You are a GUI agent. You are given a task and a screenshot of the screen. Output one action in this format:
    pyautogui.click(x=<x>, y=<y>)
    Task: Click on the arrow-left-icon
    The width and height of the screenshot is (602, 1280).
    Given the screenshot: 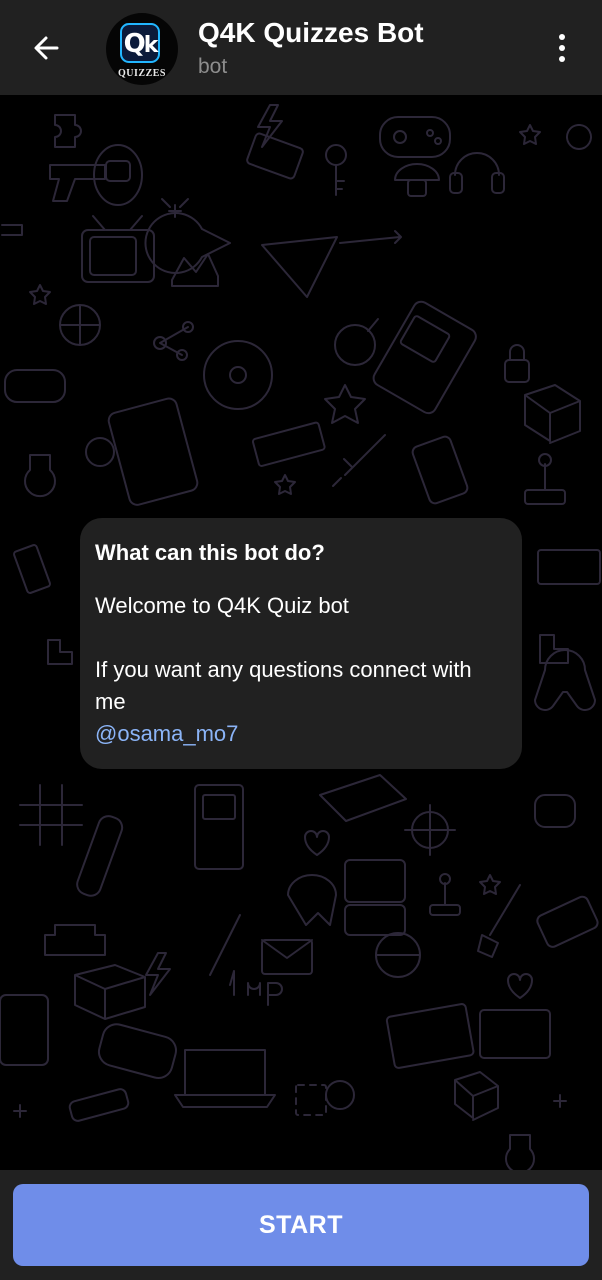 What is the action you would take?
    pyautogui.click(x=46, y=48)
    